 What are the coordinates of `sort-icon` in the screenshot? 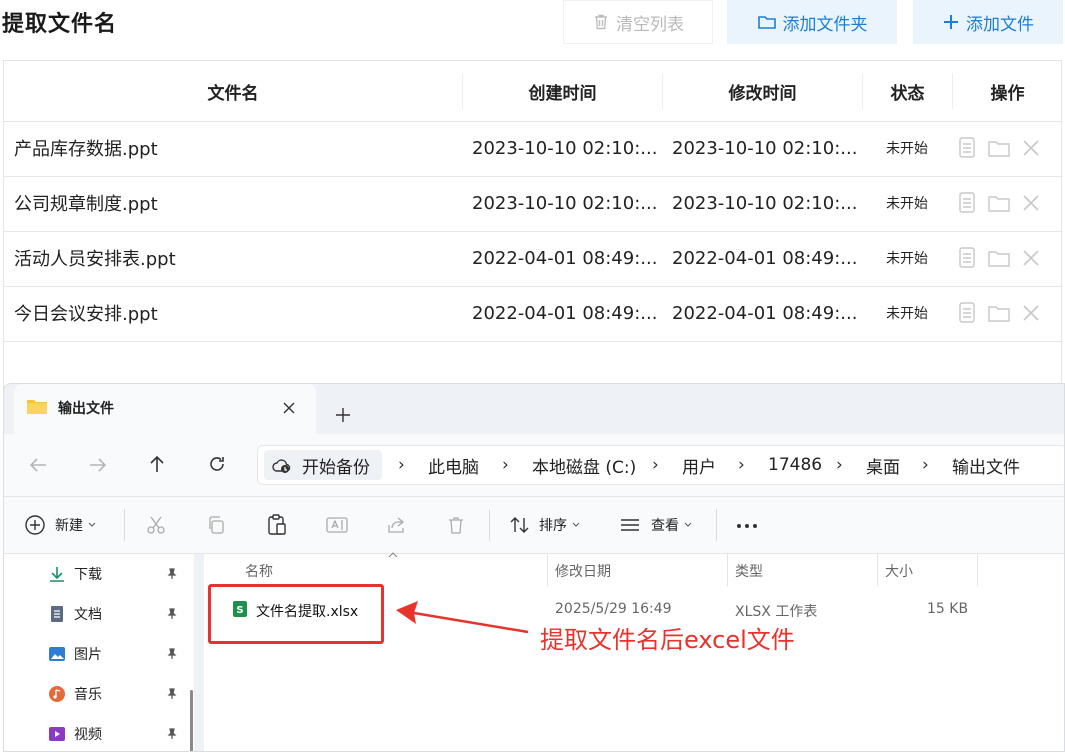 It's located at (519, 525).